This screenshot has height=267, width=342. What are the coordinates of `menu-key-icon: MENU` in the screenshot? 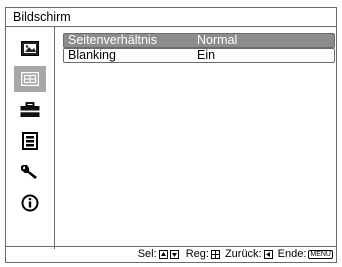 It's located at (320, 254).